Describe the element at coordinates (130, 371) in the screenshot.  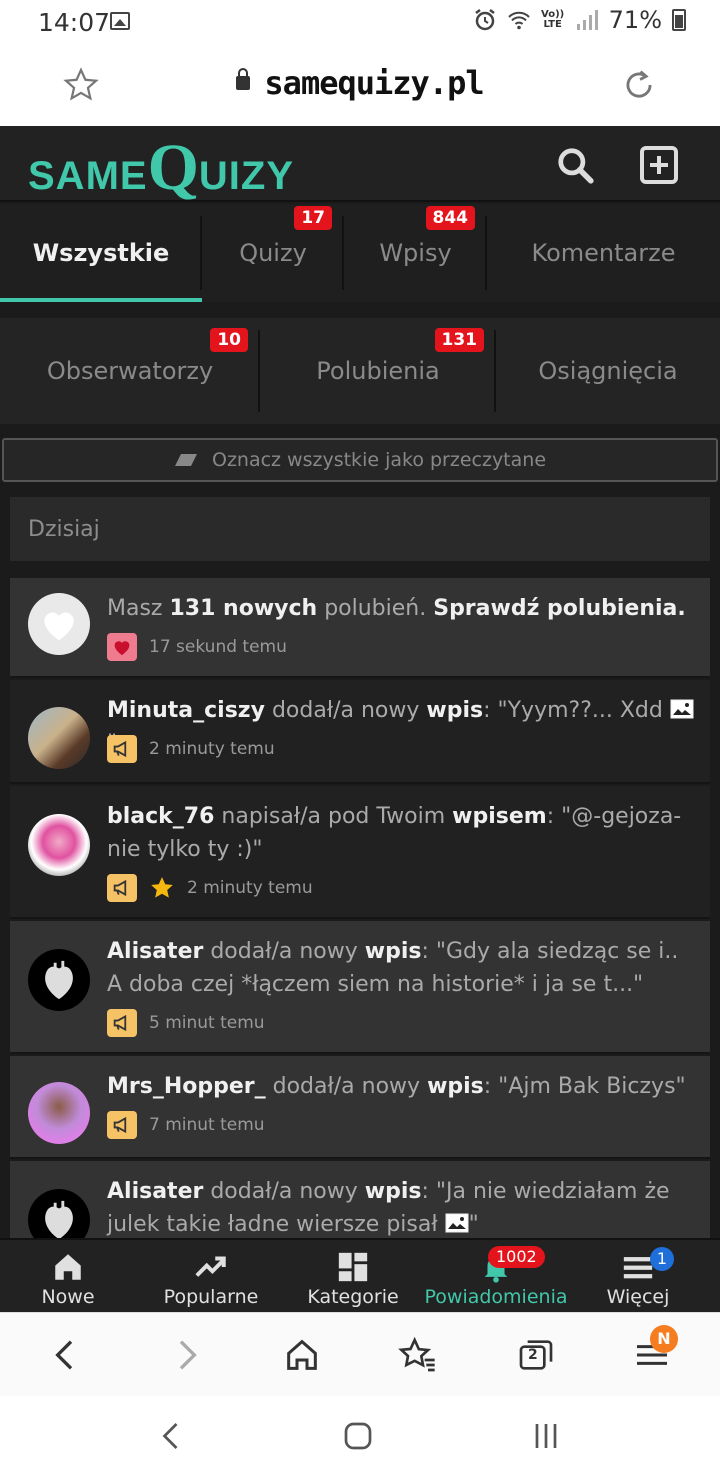
I see `tab-obserwatorzy: Obserwatorzy 10` at that location.